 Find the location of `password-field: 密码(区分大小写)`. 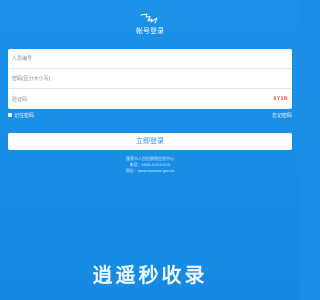

password-field: 密码(区分大小写) is located at coordinates (150, 79).